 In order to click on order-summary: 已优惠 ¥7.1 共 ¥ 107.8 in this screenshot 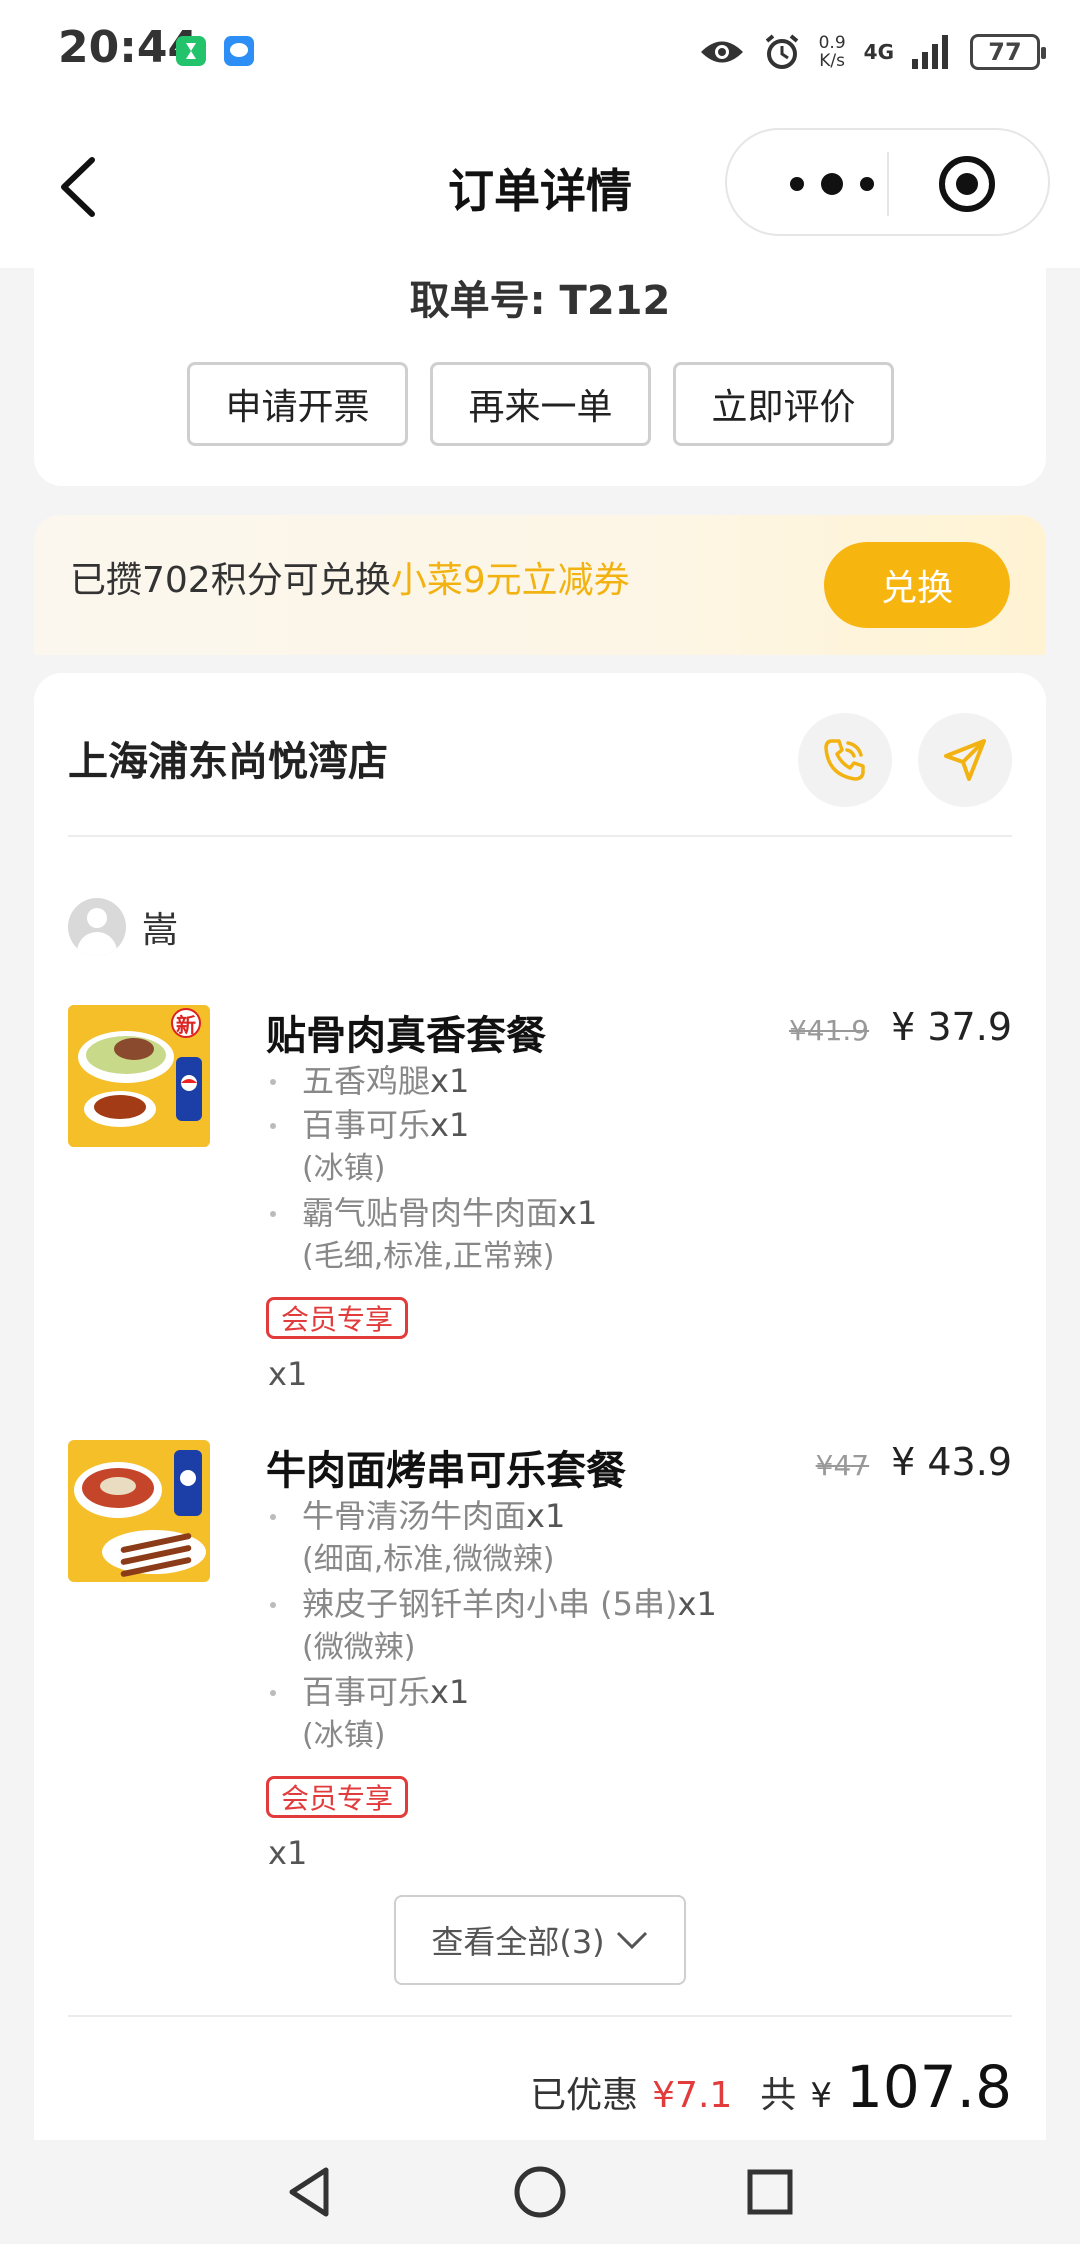, I will do `click(771, 2087)`.